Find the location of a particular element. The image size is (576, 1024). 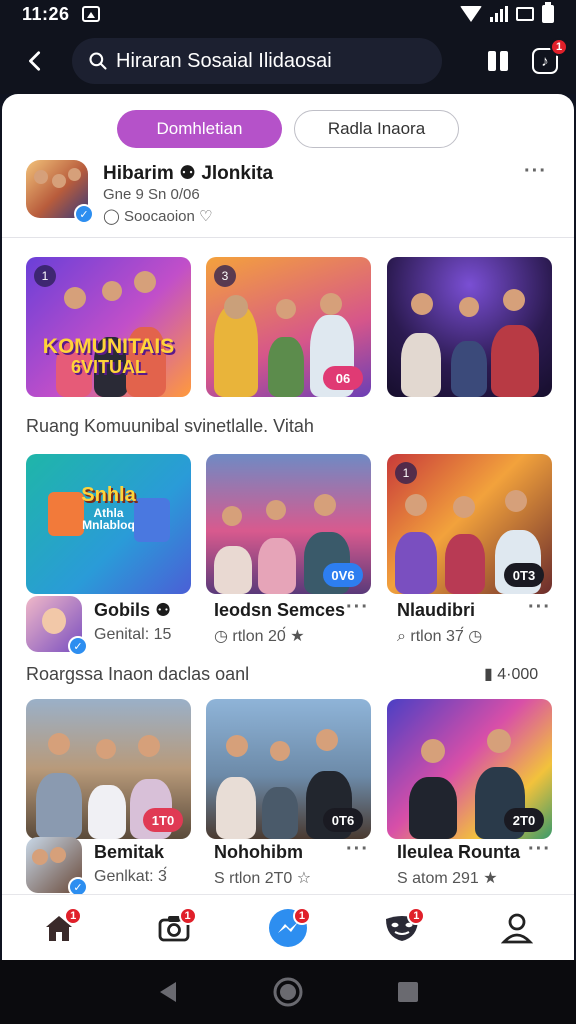

list-item: Gobils ⚉ Genital: 15 is located at coordinates (149, 630).